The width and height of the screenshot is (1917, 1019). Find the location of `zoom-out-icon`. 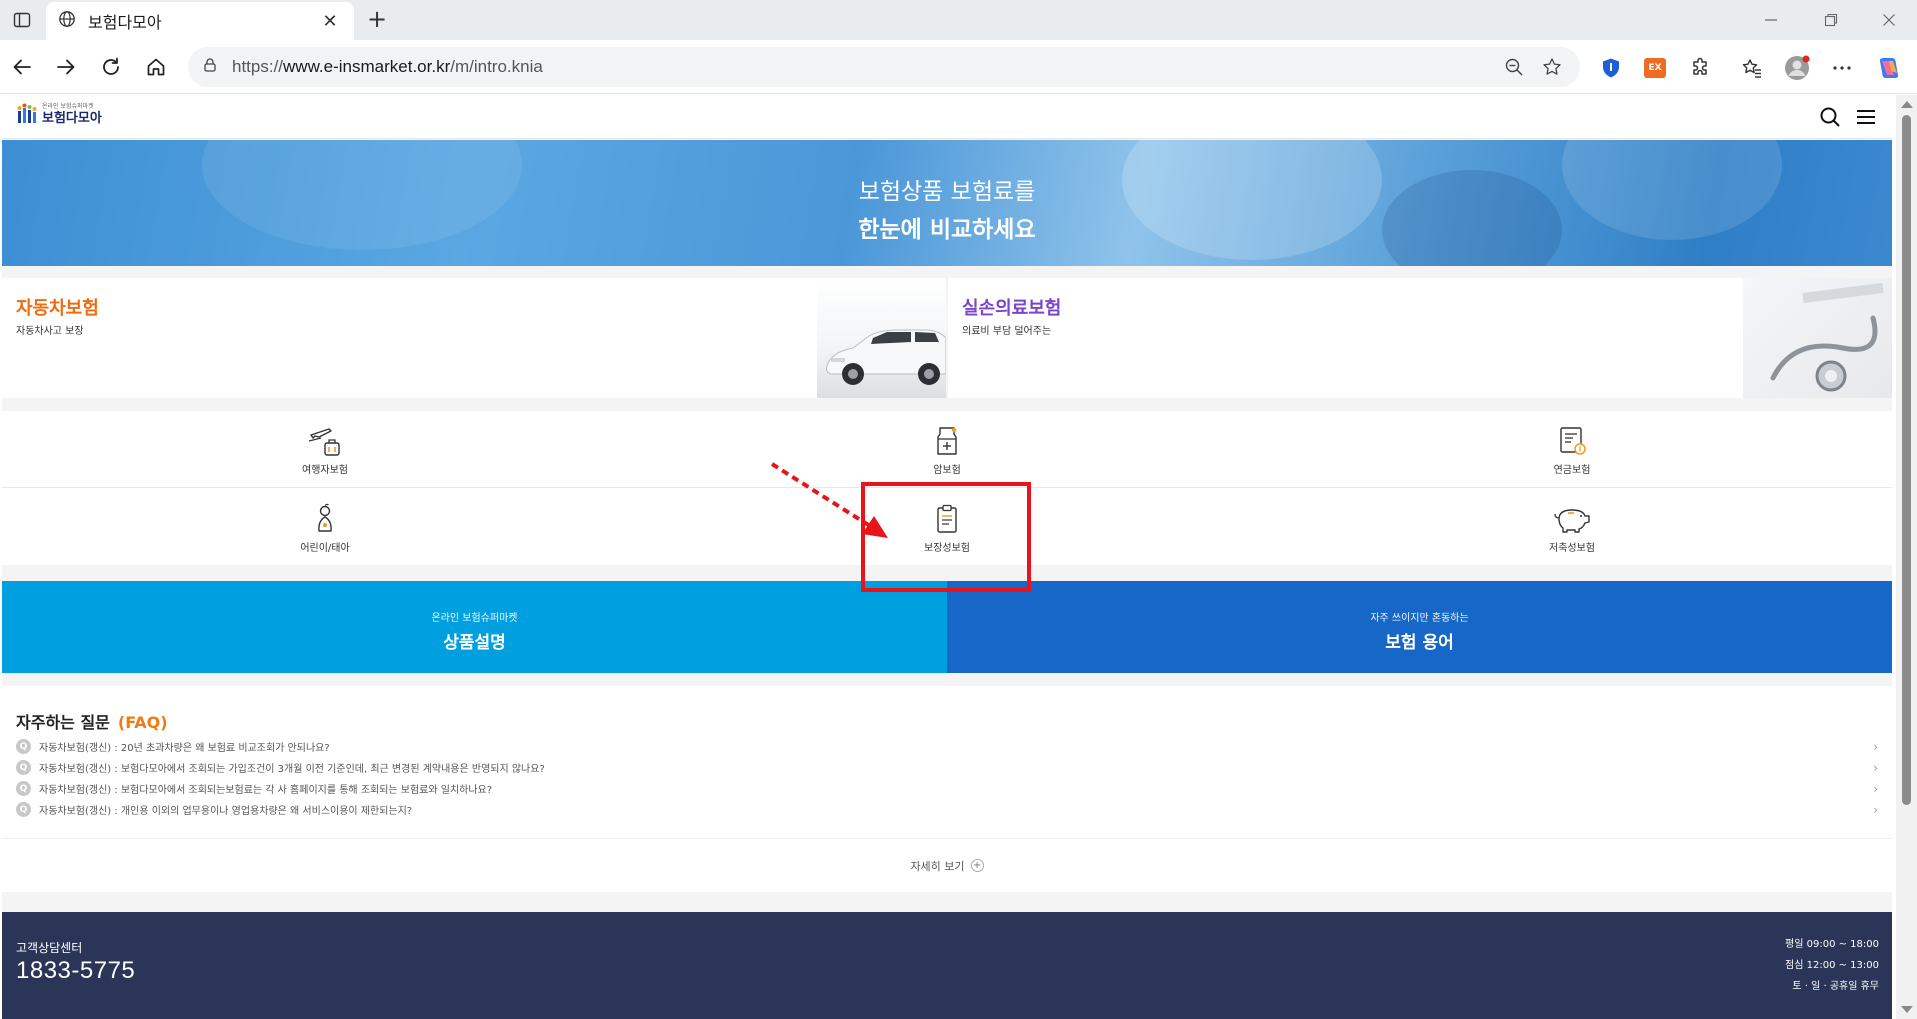

zoom-out-icon is located at coordinates (1514, 67).